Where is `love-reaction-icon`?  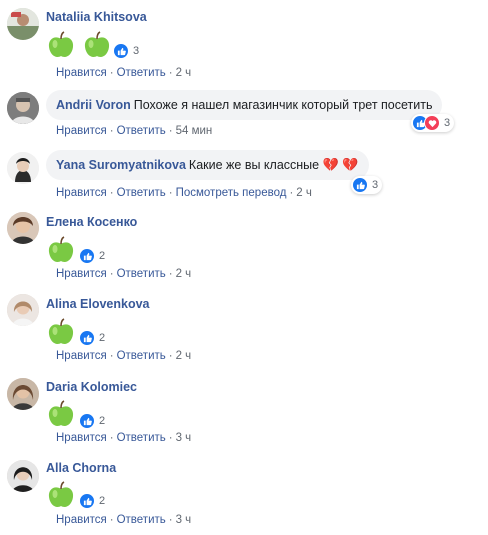 love-reaction-icon is located at coordinates (432, 123).